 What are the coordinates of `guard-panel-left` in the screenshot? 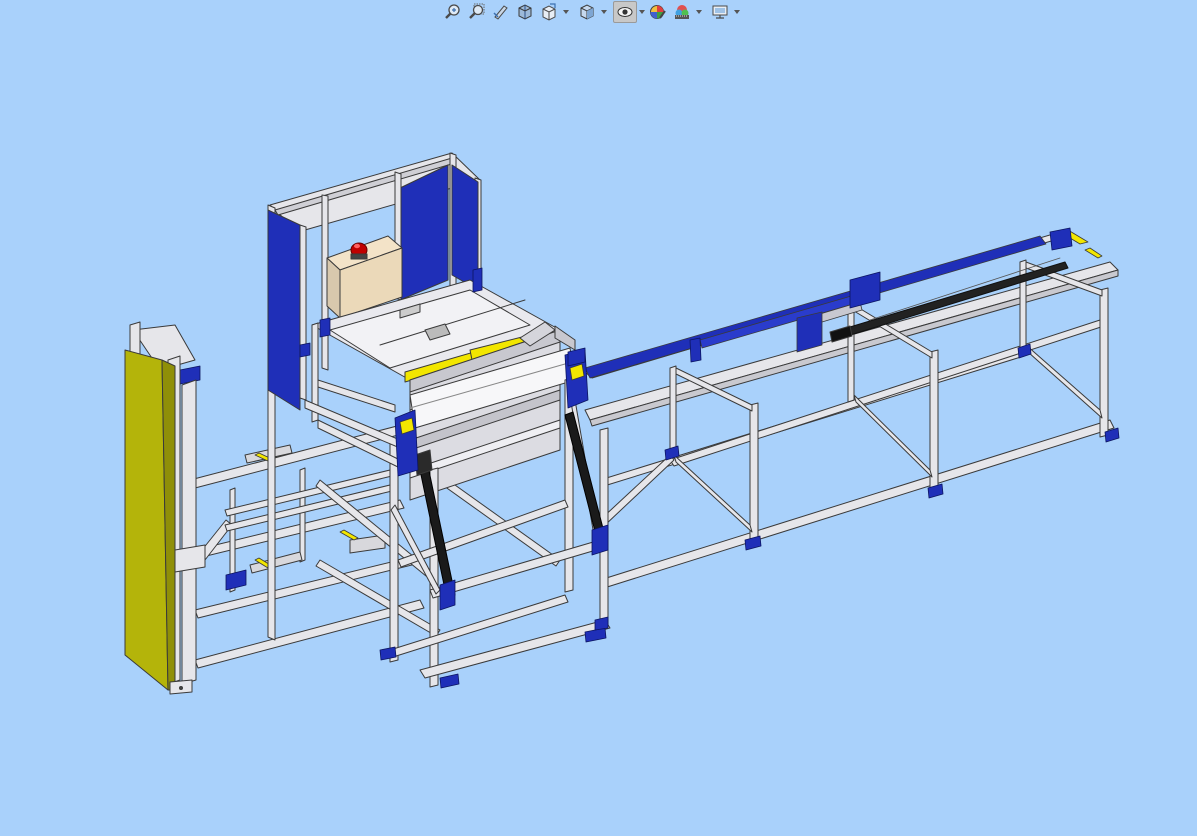 It's located at (284, 310).